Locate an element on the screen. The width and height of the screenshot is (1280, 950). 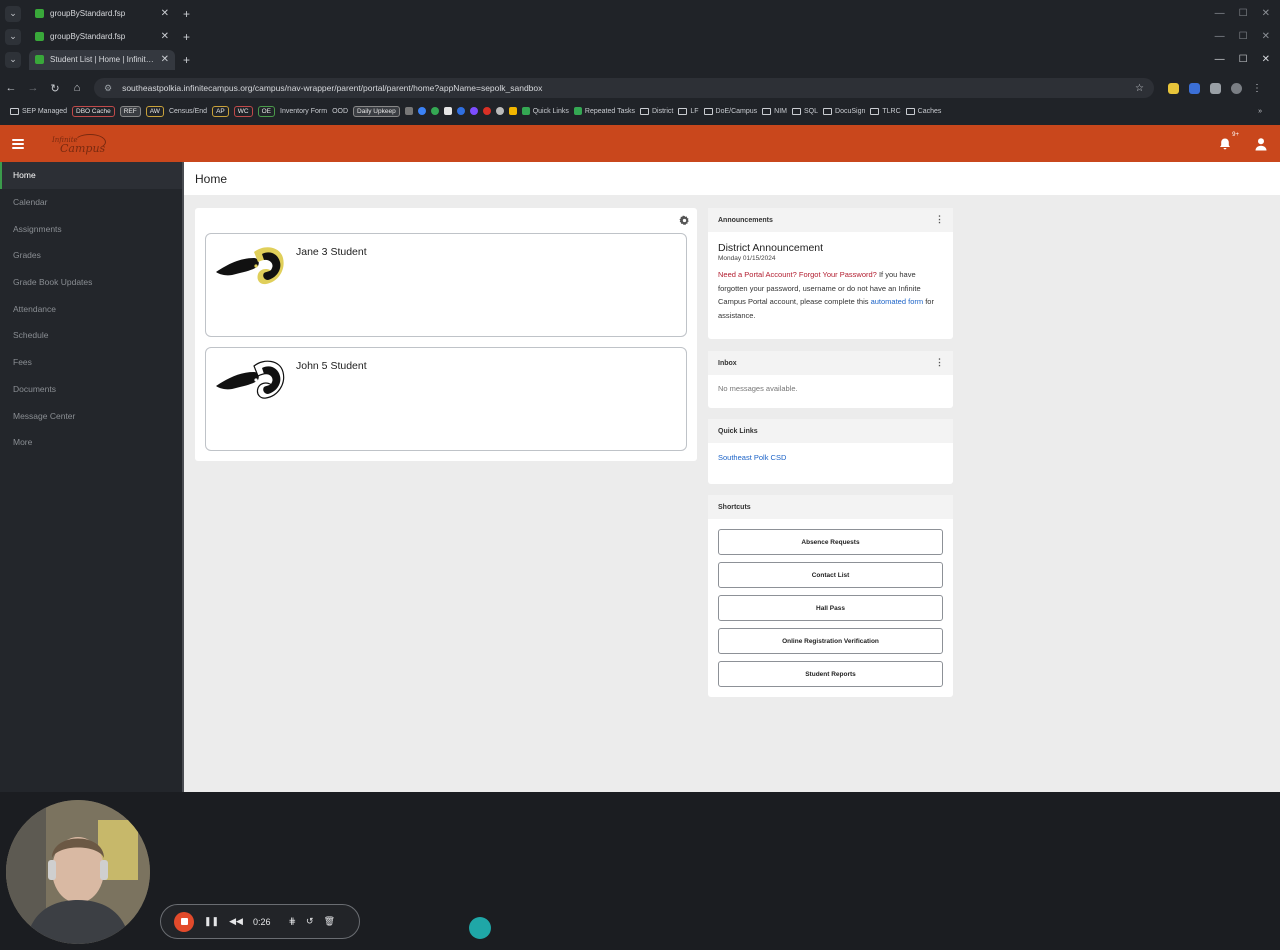
bookmark-label: SQL is located at coordinates (811, 111).